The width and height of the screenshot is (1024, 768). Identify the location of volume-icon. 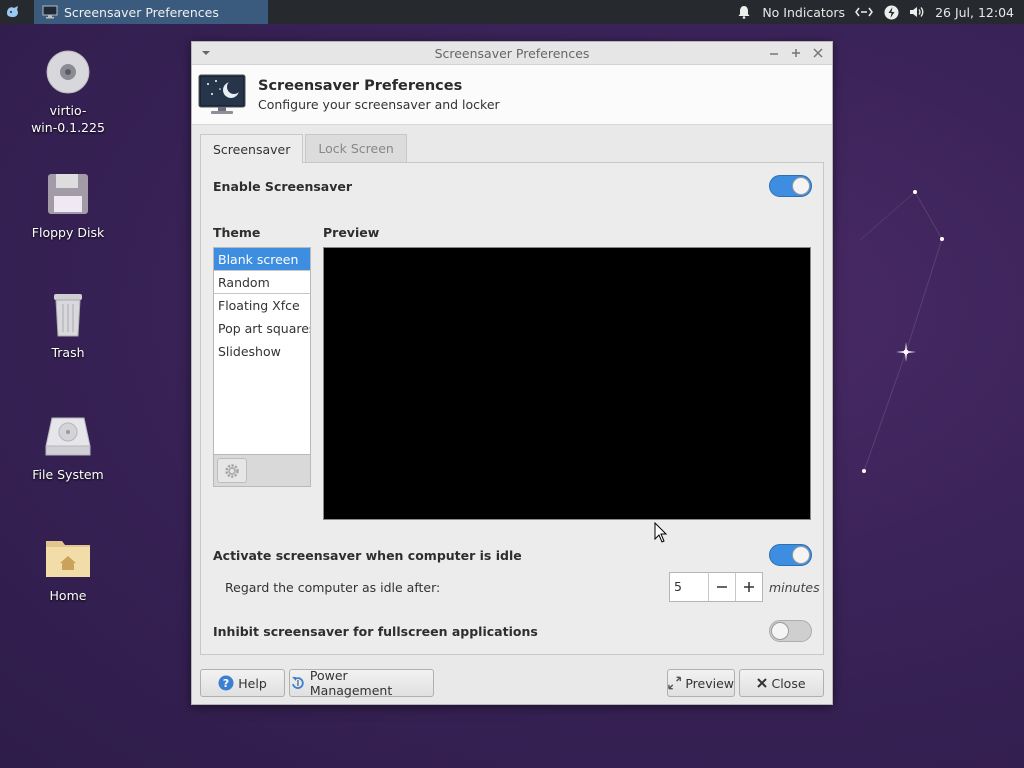
(917, 12).